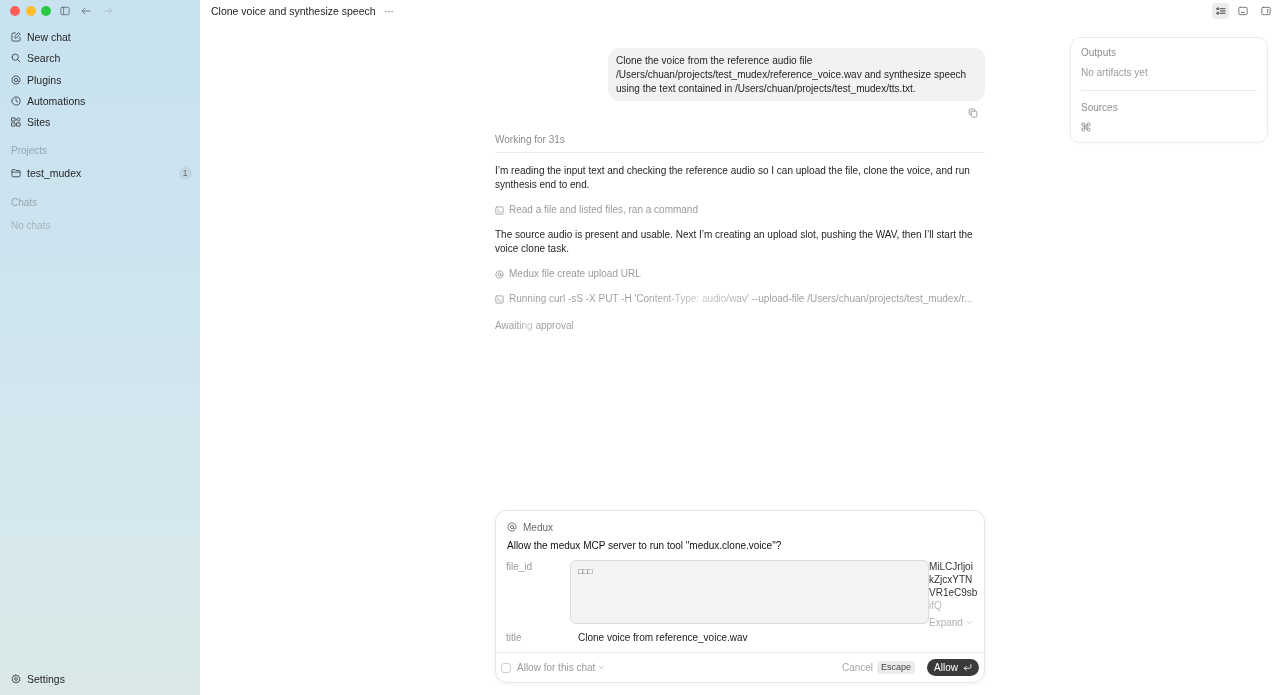 This screenshot has height=695, width=1280. Describe the element at coordinates (64, 11) in the screenshot. I see `sidebar-toggle-icon` at that location.